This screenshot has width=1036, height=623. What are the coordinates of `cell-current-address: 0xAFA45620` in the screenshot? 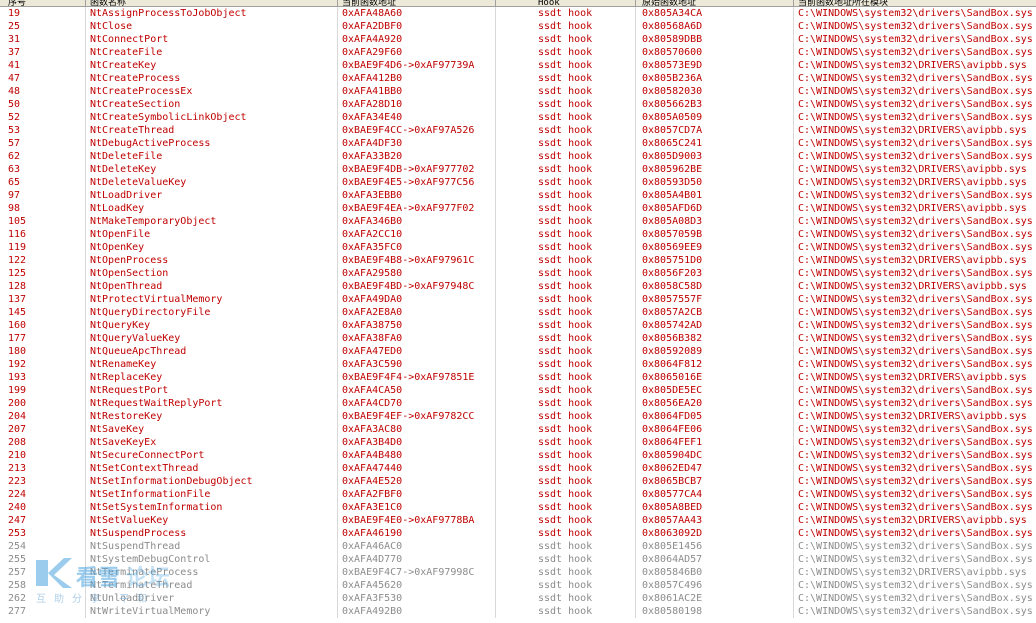 It's located at (417, 585).